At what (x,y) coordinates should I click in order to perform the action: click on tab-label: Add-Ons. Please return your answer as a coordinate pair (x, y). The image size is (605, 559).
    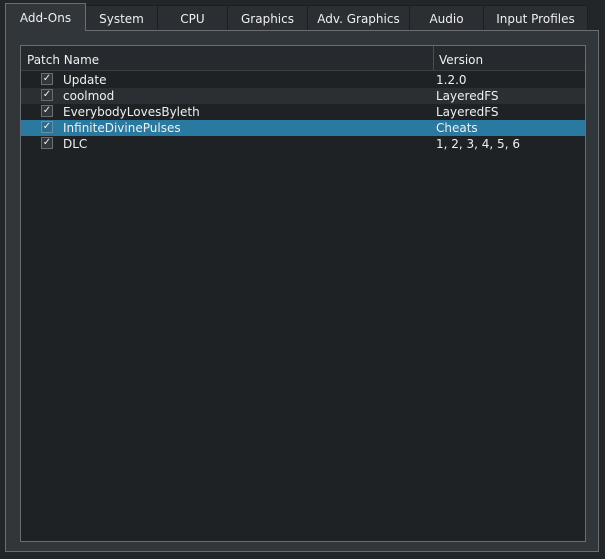
    Looking at the image, I should click on (45, 17).